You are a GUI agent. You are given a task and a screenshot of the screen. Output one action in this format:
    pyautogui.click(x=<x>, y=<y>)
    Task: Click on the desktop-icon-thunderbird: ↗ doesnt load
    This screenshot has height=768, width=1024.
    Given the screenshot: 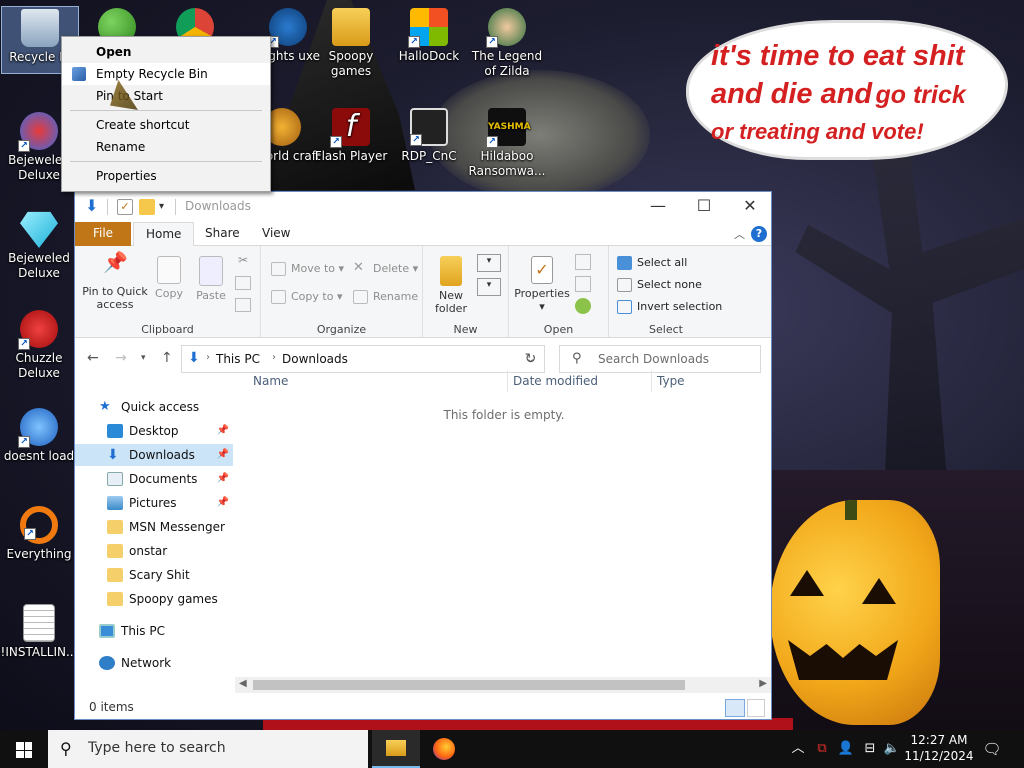 What is the action you would take?
    pyautogui.click(x=39, y=435)
    